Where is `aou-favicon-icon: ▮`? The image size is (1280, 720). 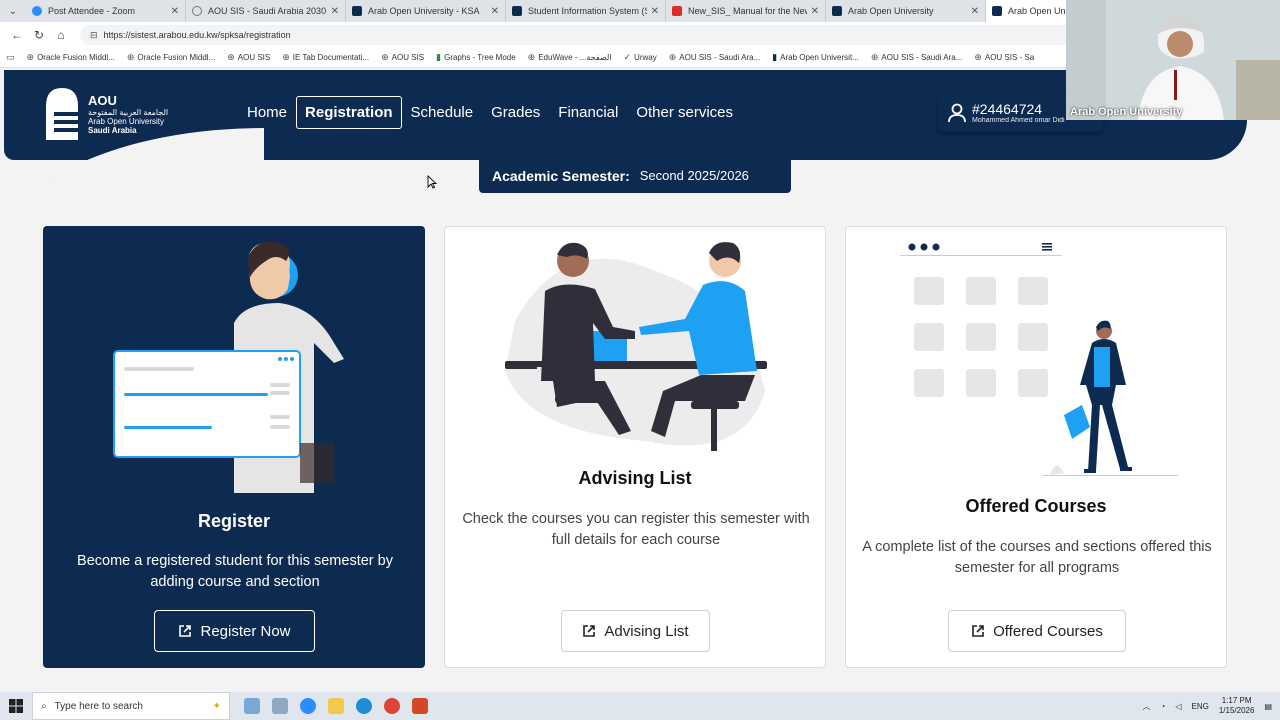
aou-favicon-icon: ▮ is located at coordinates (775, 57).